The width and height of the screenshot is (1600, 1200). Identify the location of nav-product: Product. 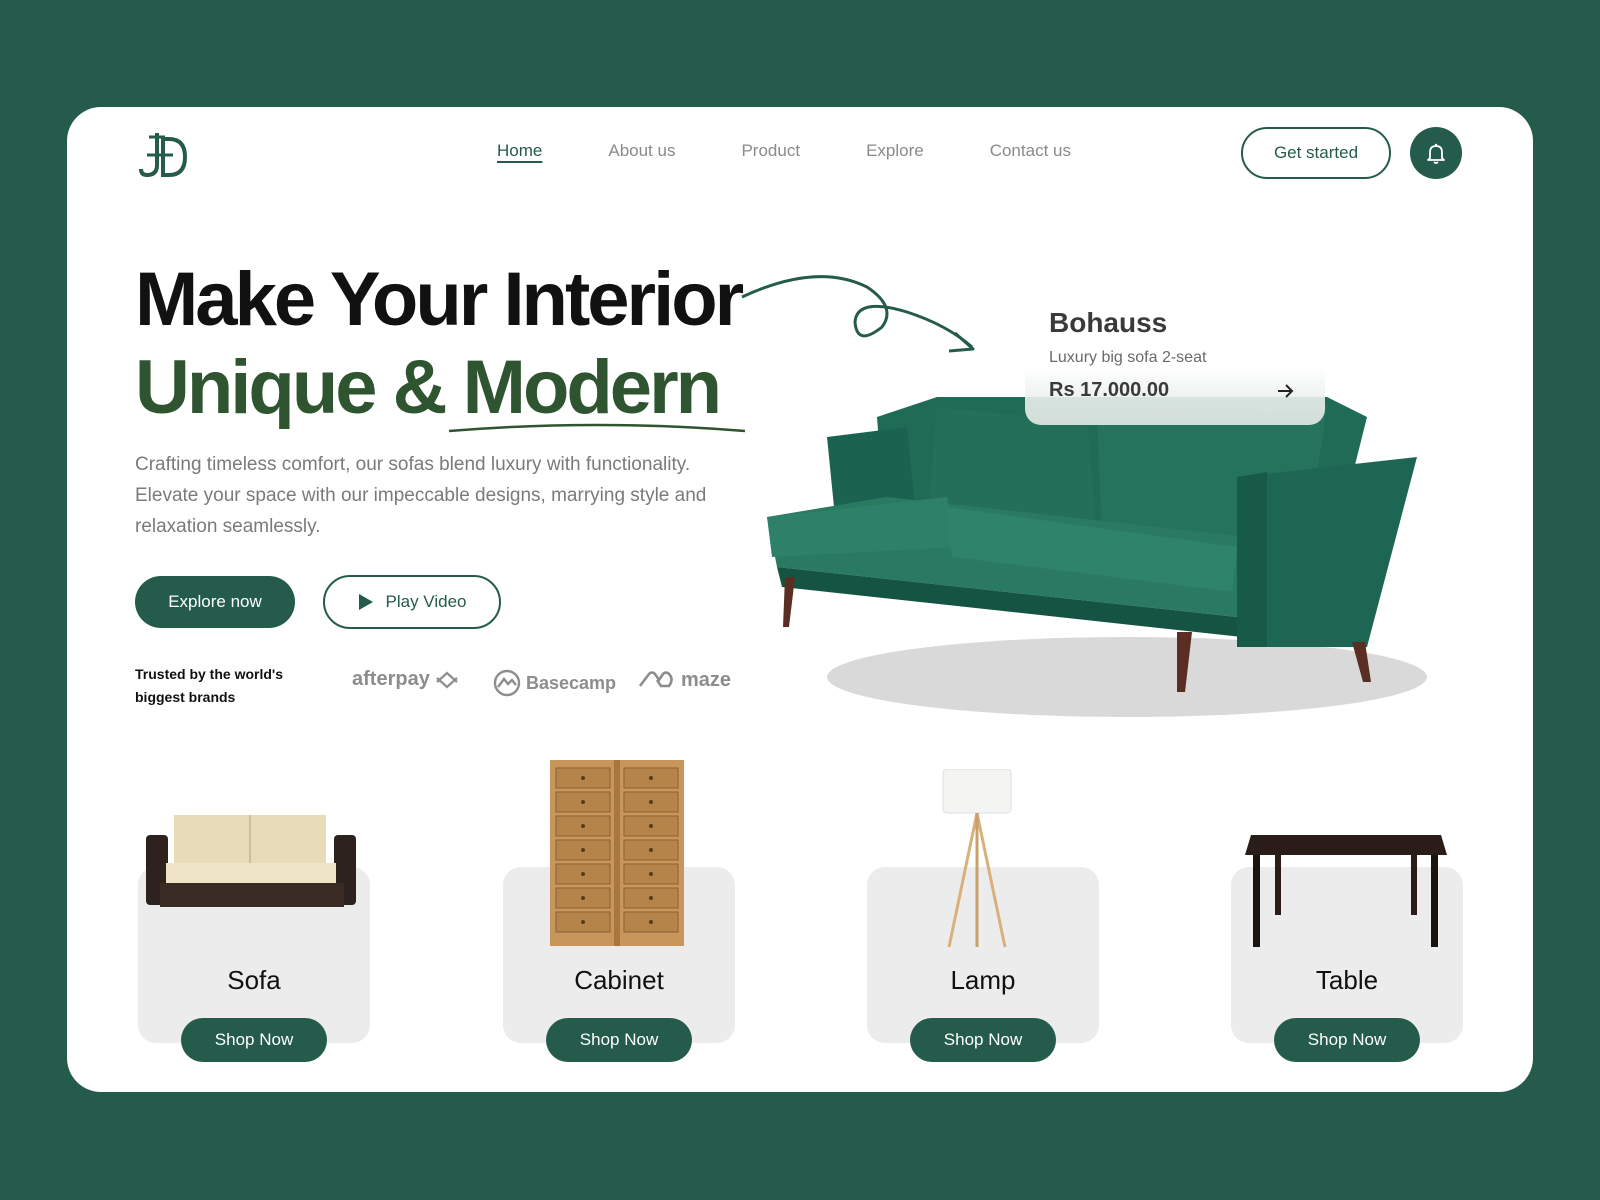
(770, 151).